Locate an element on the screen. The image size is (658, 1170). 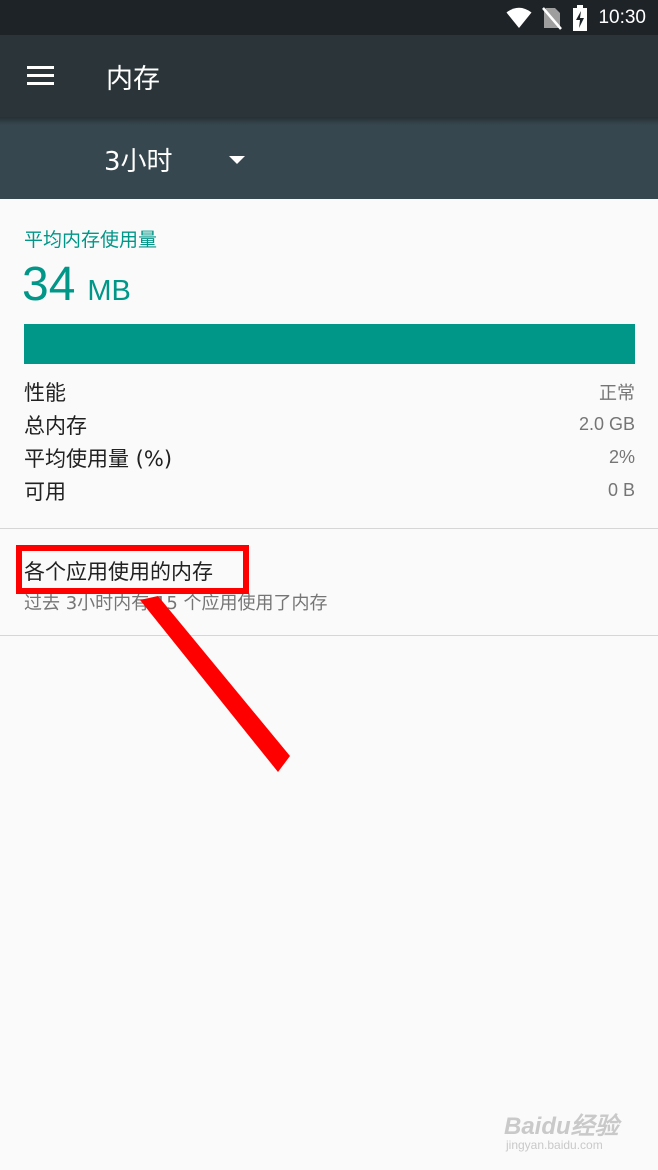
watermark: Baidu经验 jingyan.baidu.com is located at coordinates (574, 1128).